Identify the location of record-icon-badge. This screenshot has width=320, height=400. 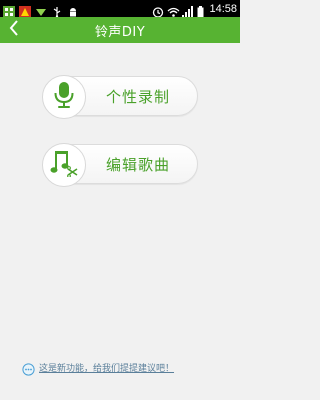
(64, 97).